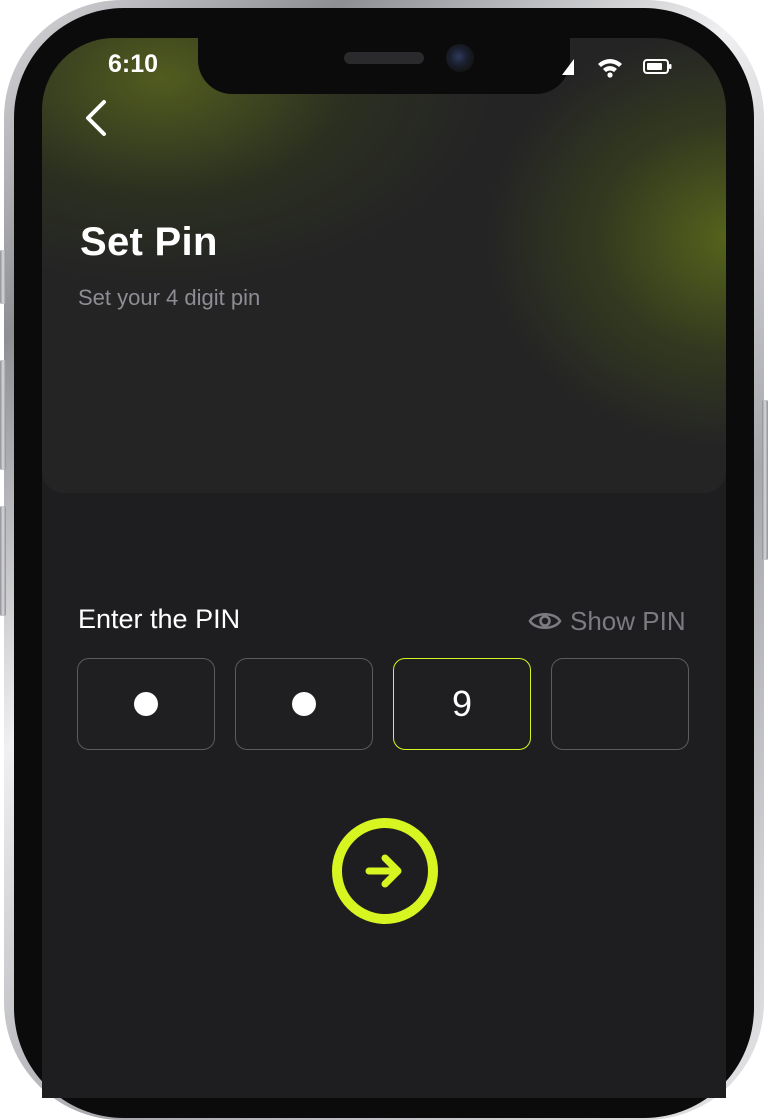 The image size is (768, 1120). What do you see at coordinates (610, 68) in the screenshot?
I see `wifi-icon` at bounding box center [610, 68].